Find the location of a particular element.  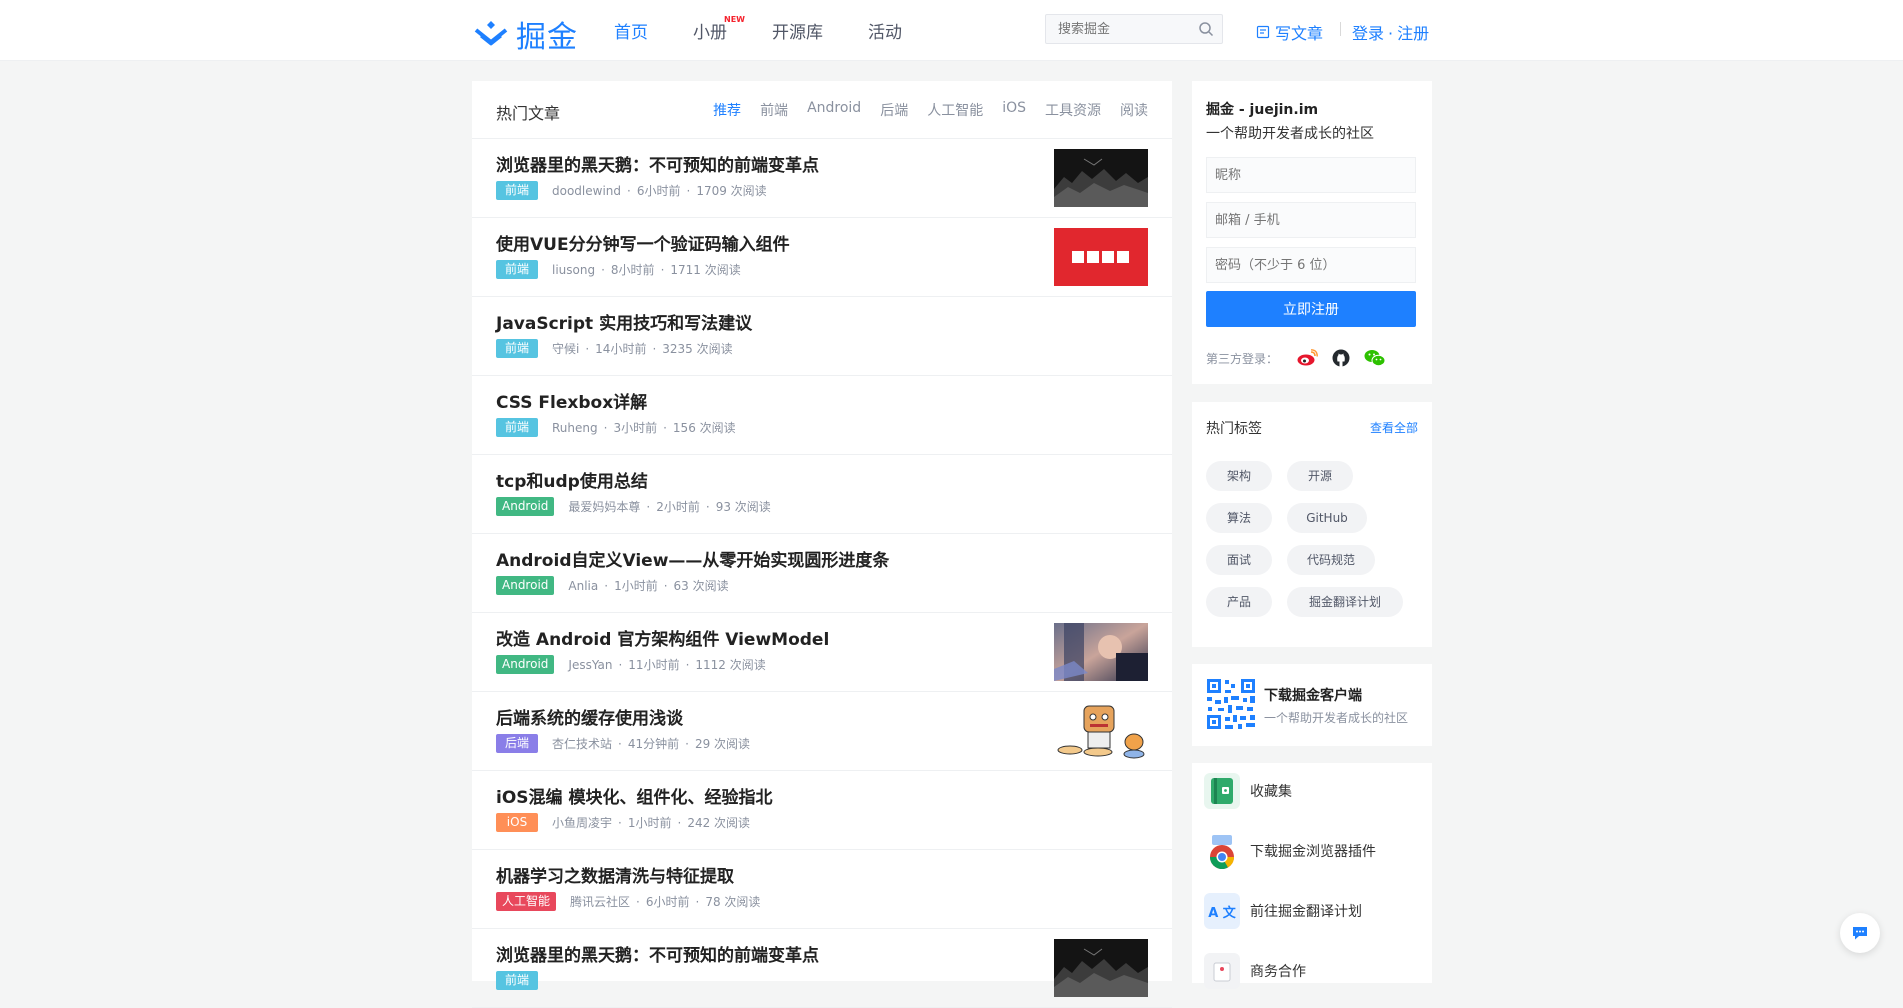

category-tag: 人工智能 is located at coordinates (526, 901).